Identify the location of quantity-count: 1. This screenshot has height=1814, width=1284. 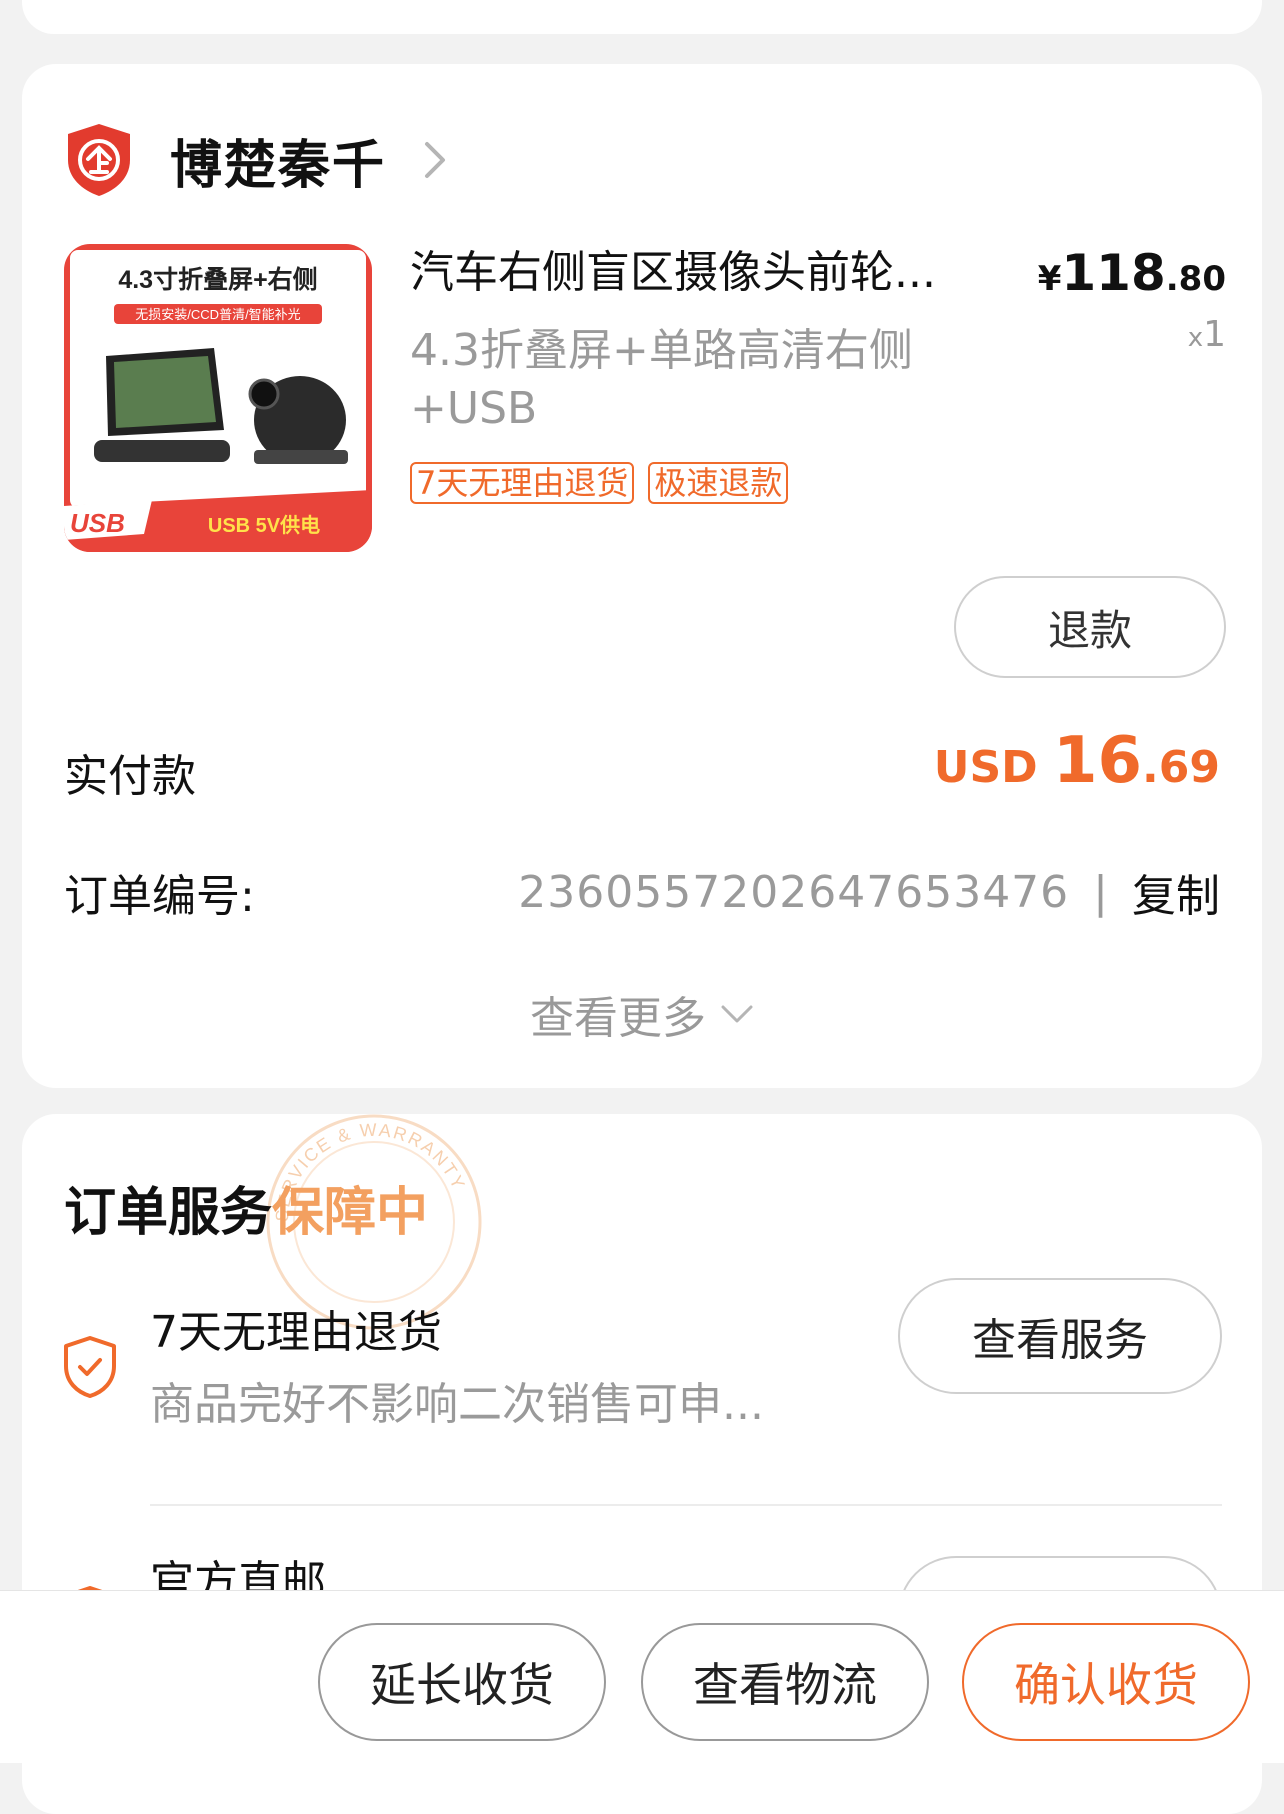
(1214, 334).